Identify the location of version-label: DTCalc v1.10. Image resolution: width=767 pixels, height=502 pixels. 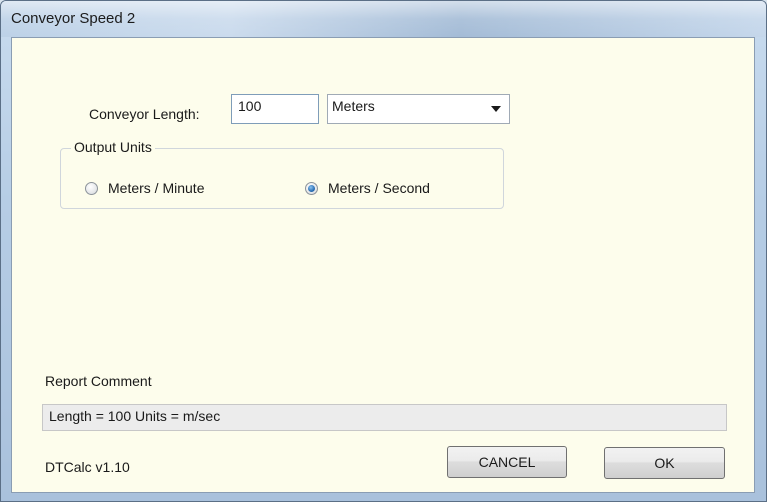
(87, 467).